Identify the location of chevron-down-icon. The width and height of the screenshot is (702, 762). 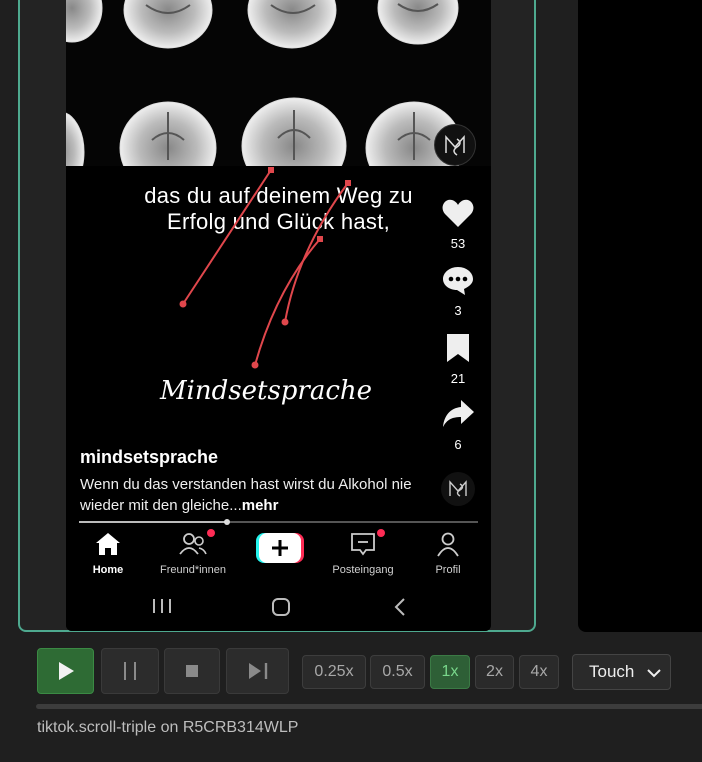
(654, 673).